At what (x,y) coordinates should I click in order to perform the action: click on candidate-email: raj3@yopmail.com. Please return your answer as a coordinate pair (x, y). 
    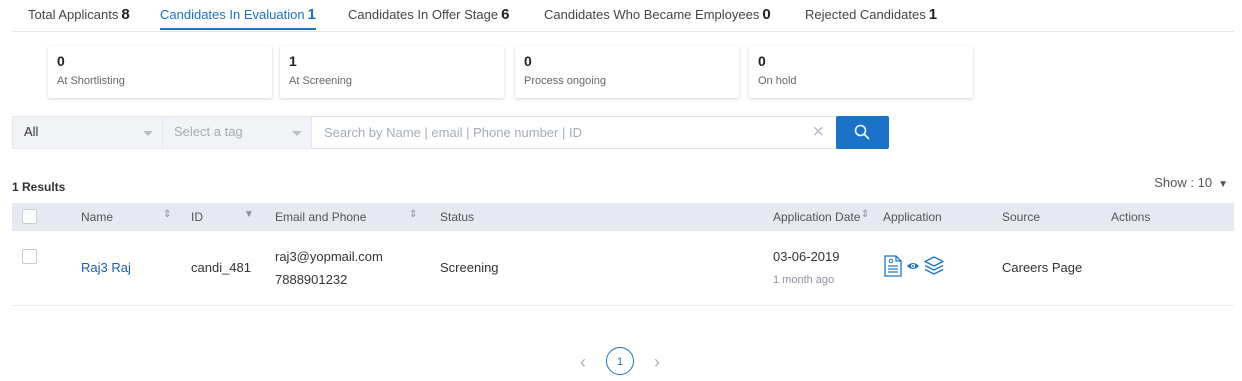
    Looking at the image, I should click on (329, 256).